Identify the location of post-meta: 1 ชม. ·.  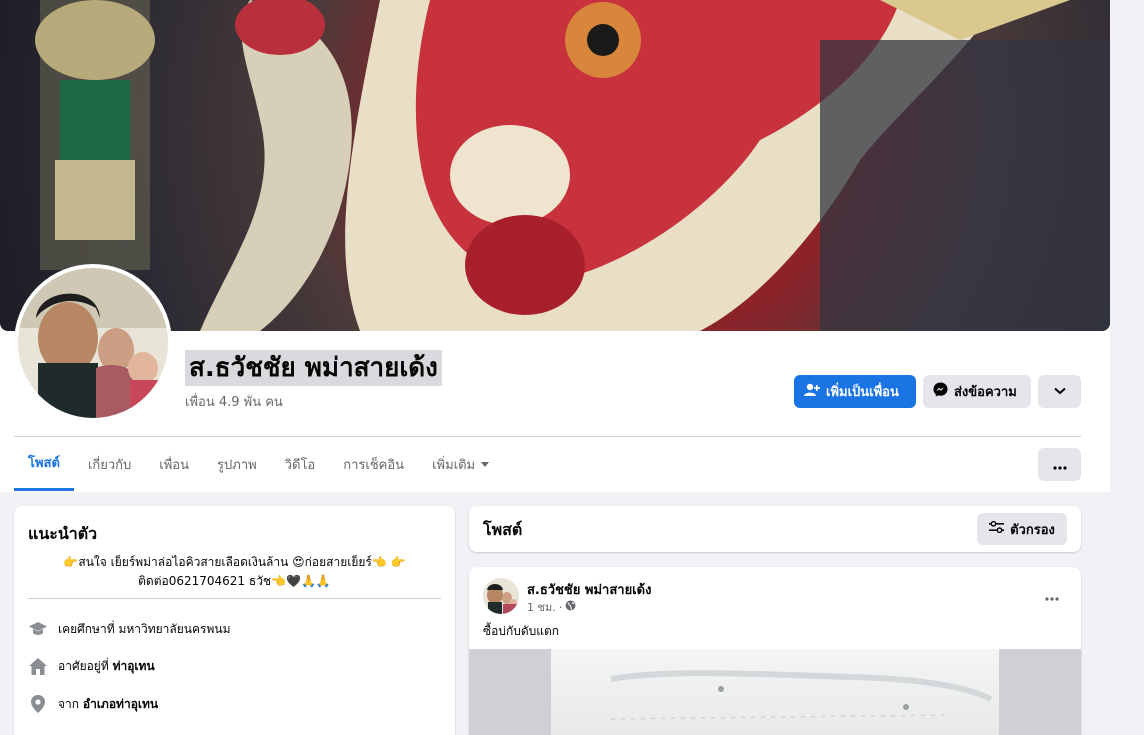
(551, 607).